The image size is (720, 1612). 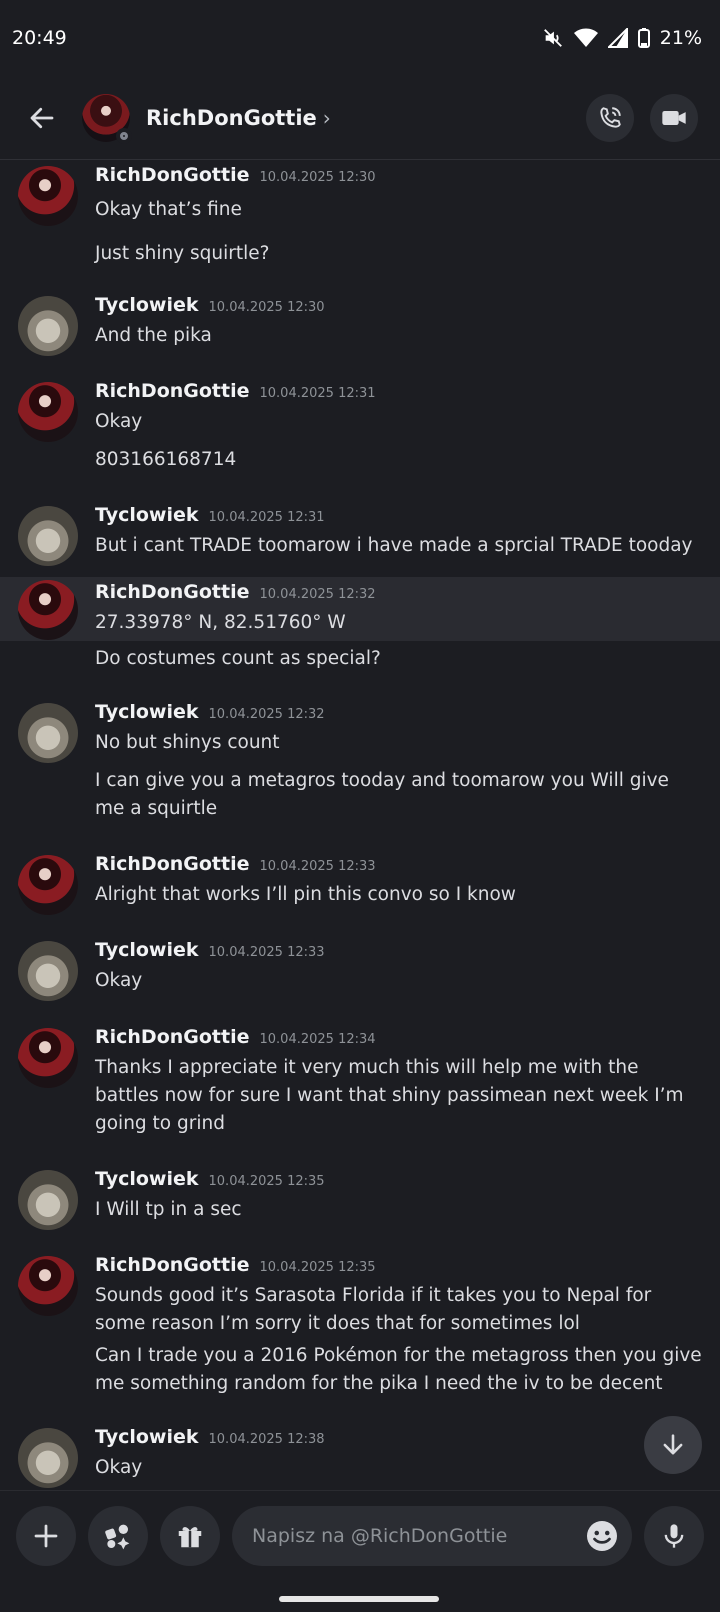 I want to click on message-group: Tyclowiek 10.04.2025 12:38 Okay, so click(x=360, y=1455).